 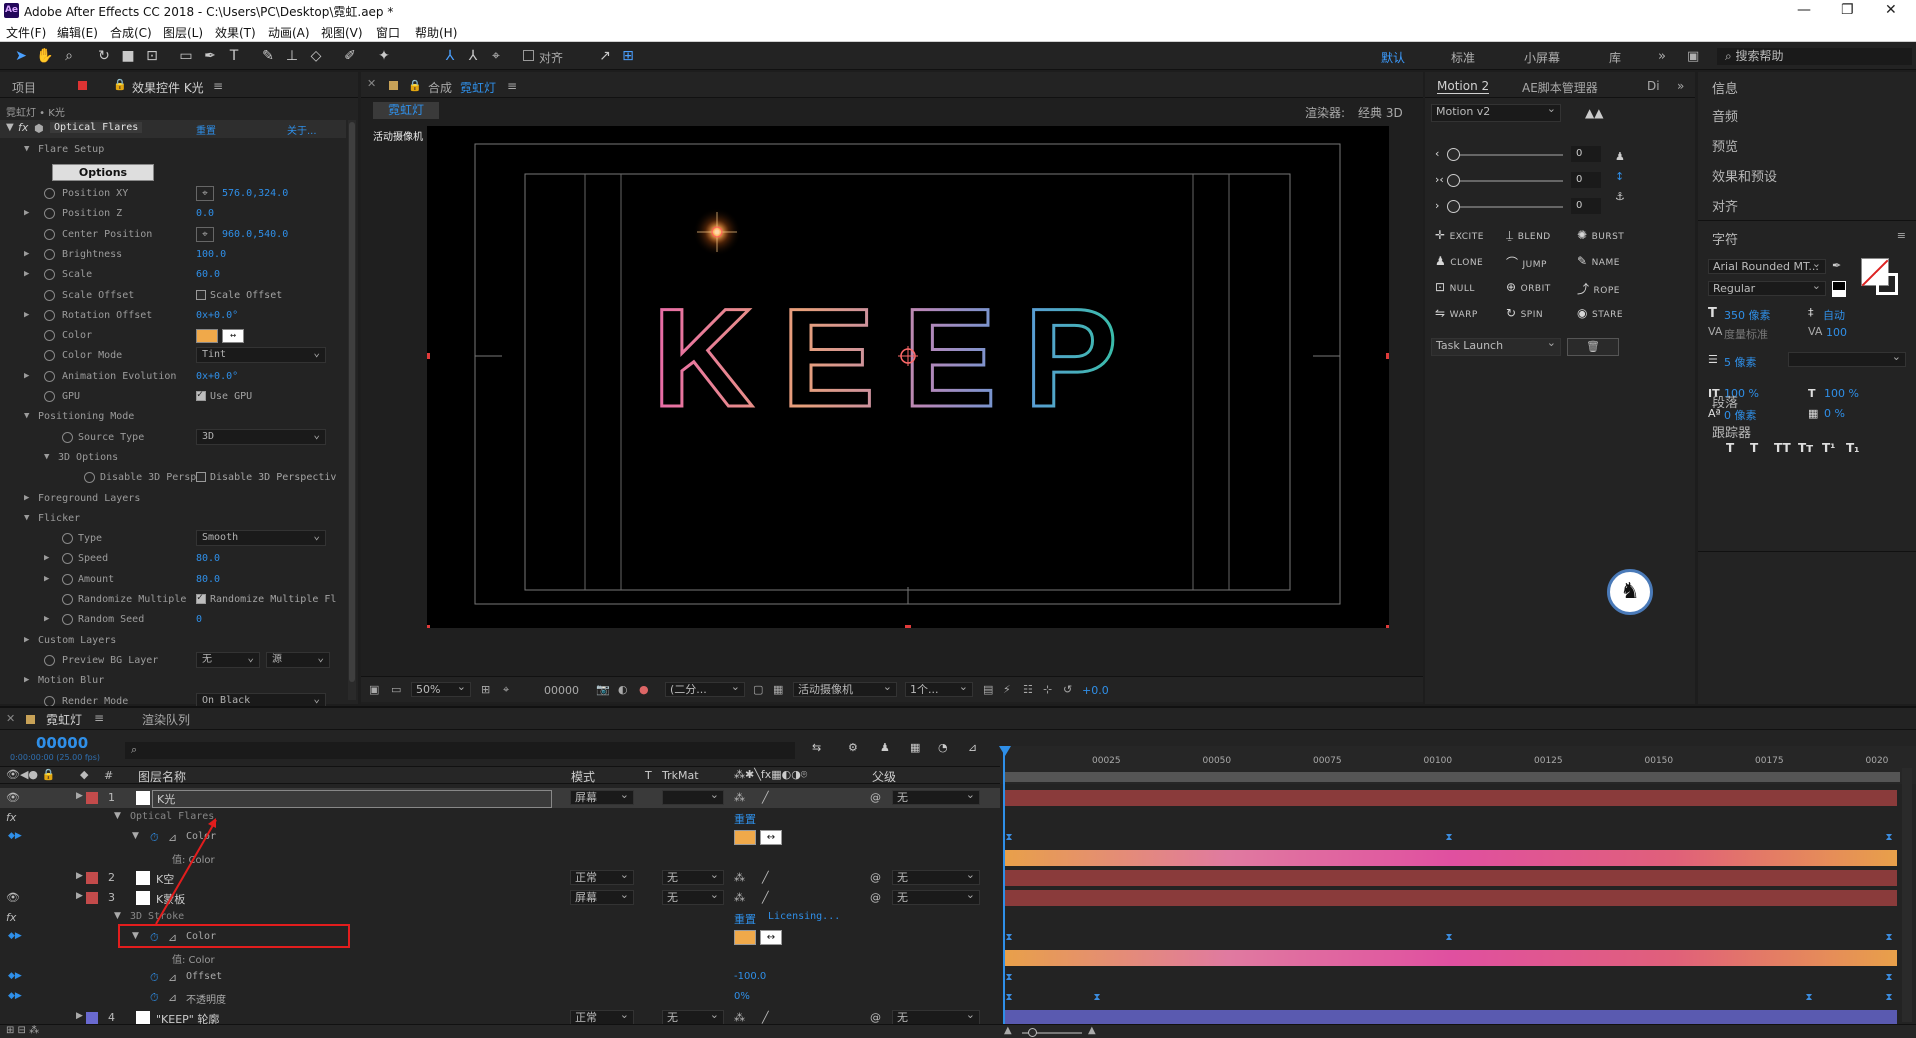 I want to click on comp-mini-flowchart-icon: ⇆, so click(x=816, y=747).